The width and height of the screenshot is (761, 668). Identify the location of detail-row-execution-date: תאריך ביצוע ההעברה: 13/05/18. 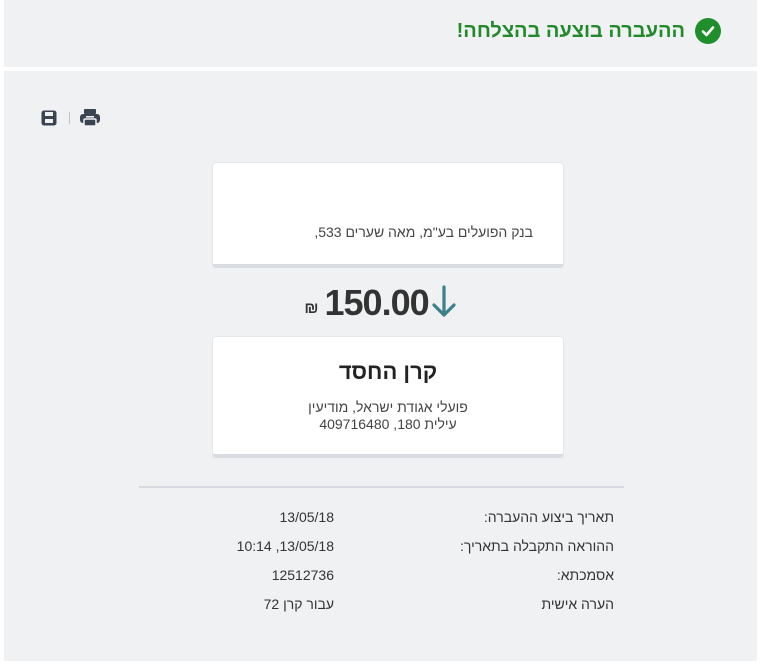
(380, 523).